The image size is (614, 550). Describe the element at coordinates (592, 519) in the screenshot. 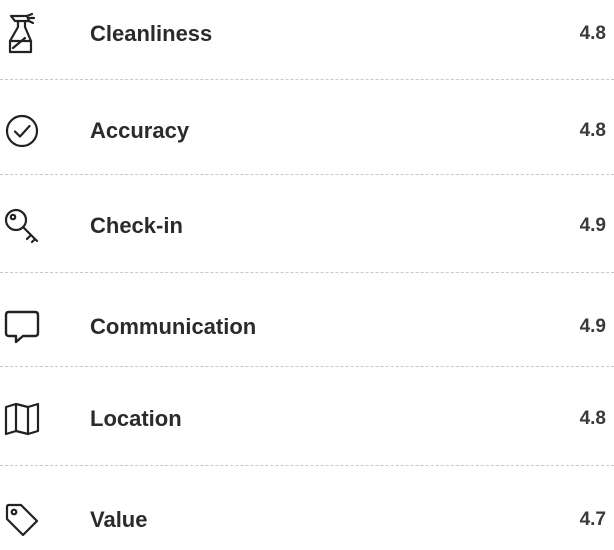

I see `rating-score: 4.7` at that location.